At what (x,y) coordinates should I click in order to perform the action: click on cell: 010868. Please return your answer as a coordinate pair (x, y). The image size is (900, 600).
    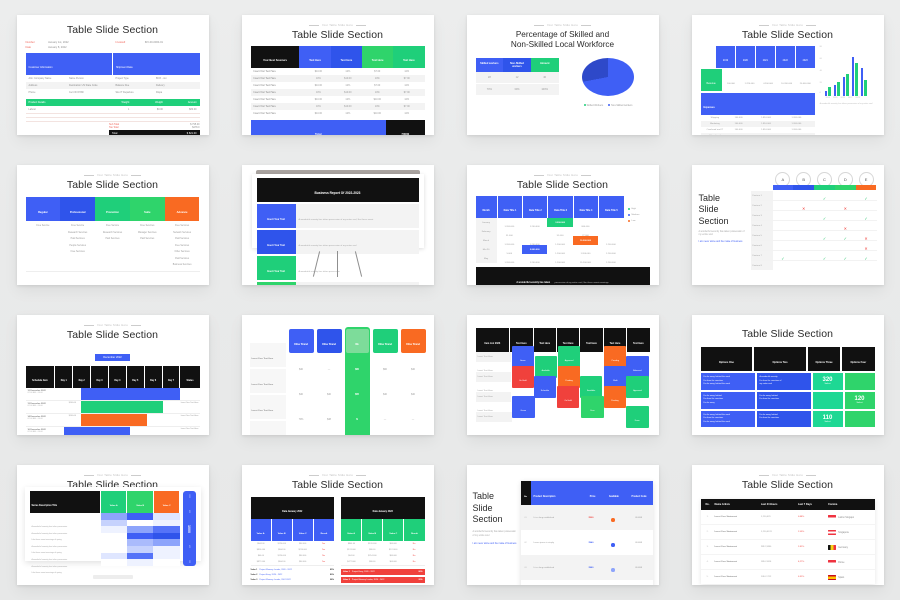
    Looking at the image, I should click on (639, 517).